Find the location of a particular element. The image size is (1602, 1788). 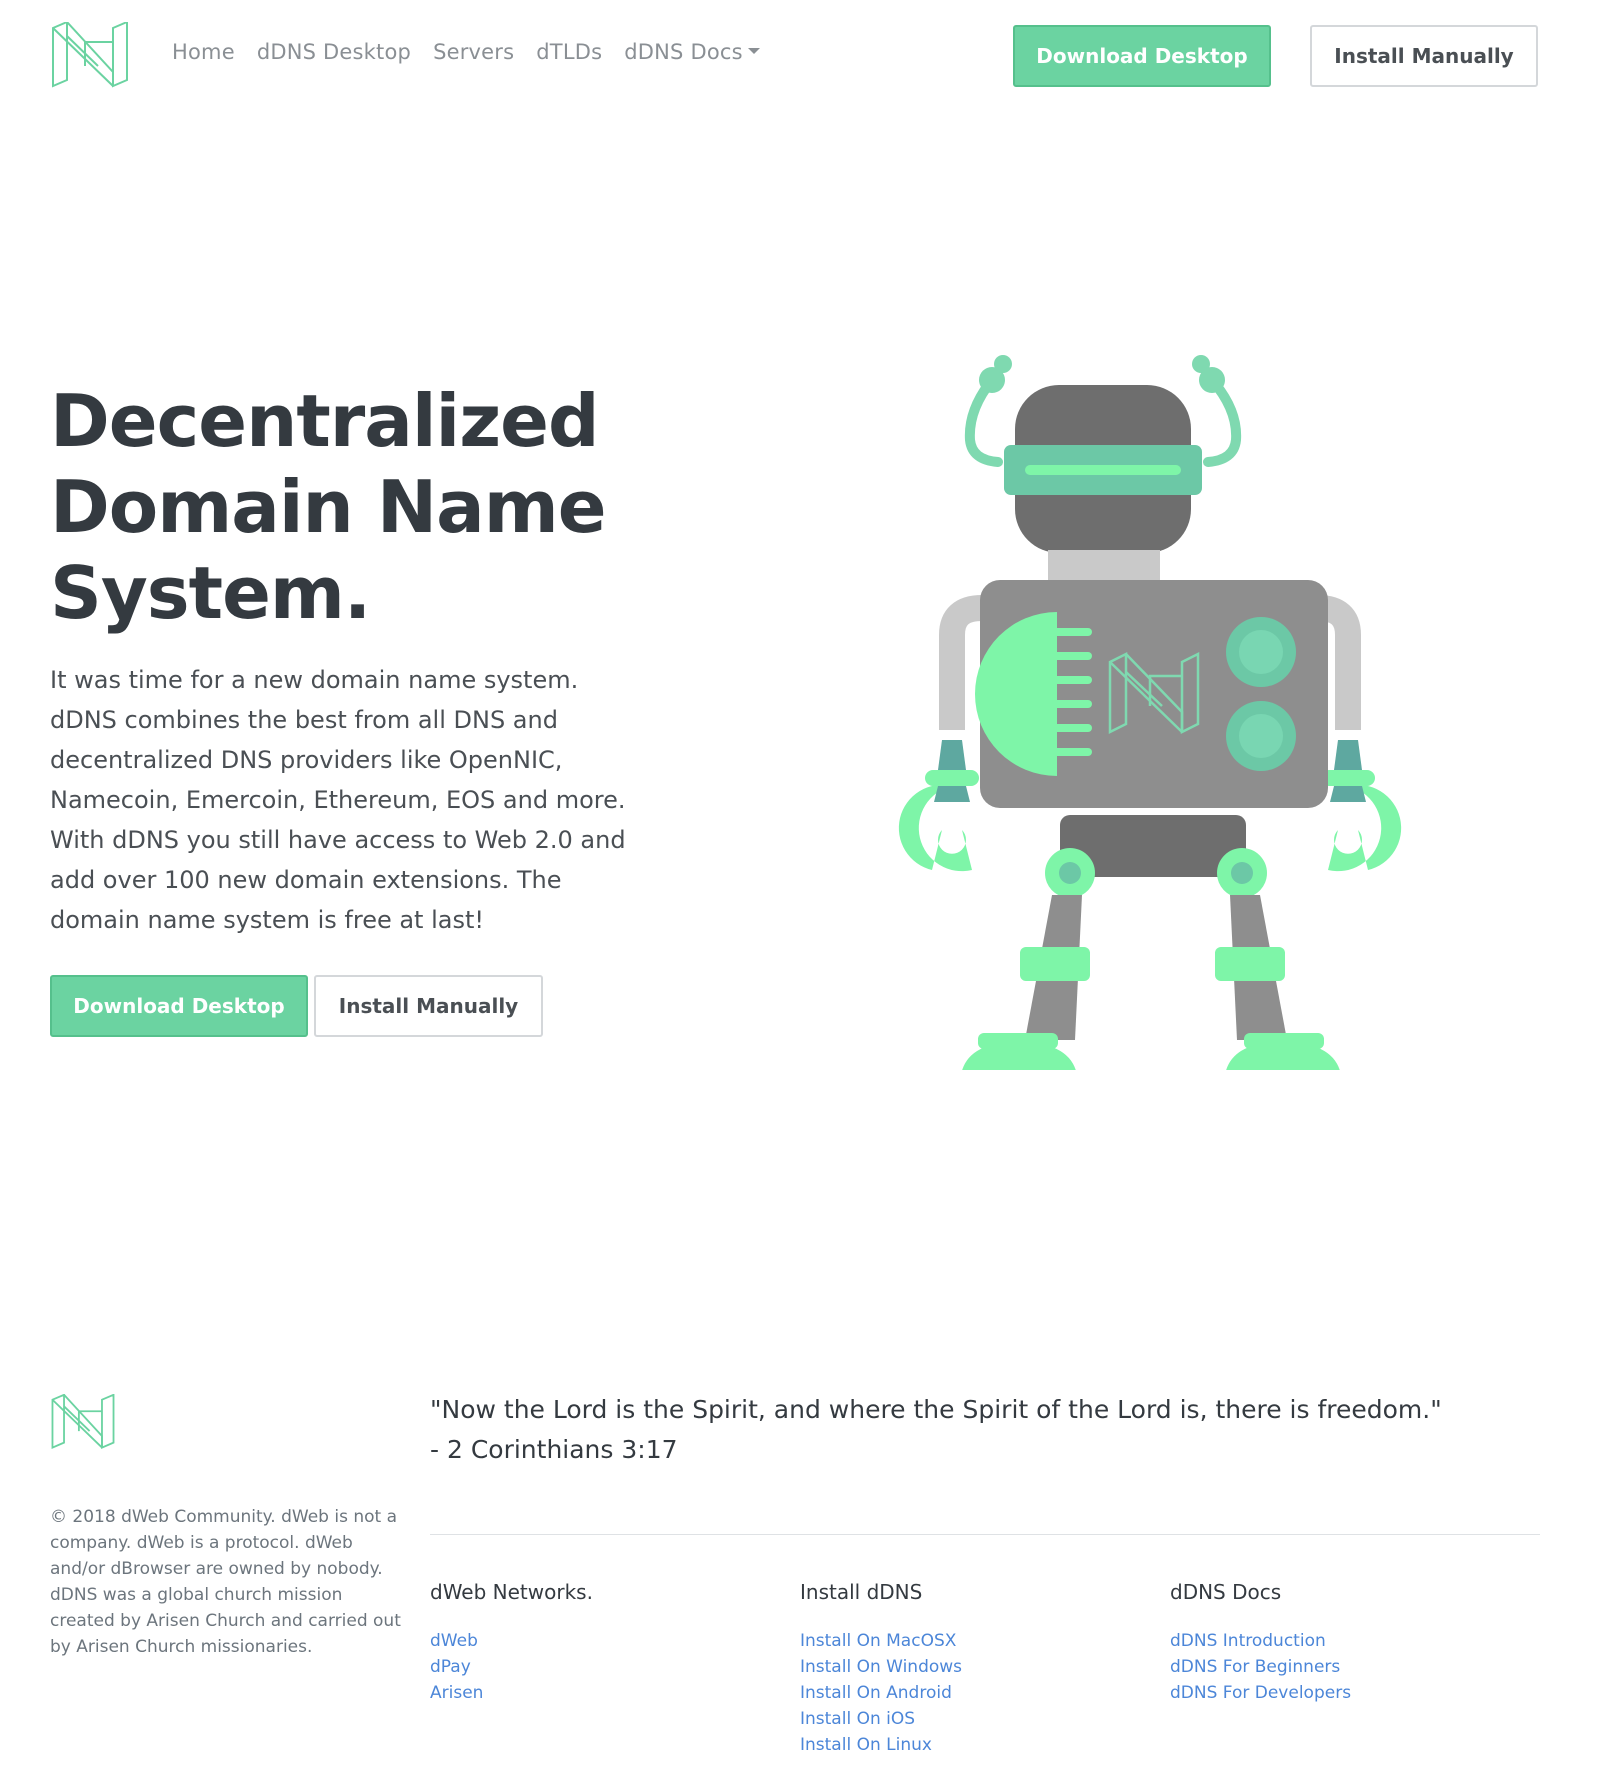

hero-title-line-1: Decentralized is located at coordinates (325, 421).